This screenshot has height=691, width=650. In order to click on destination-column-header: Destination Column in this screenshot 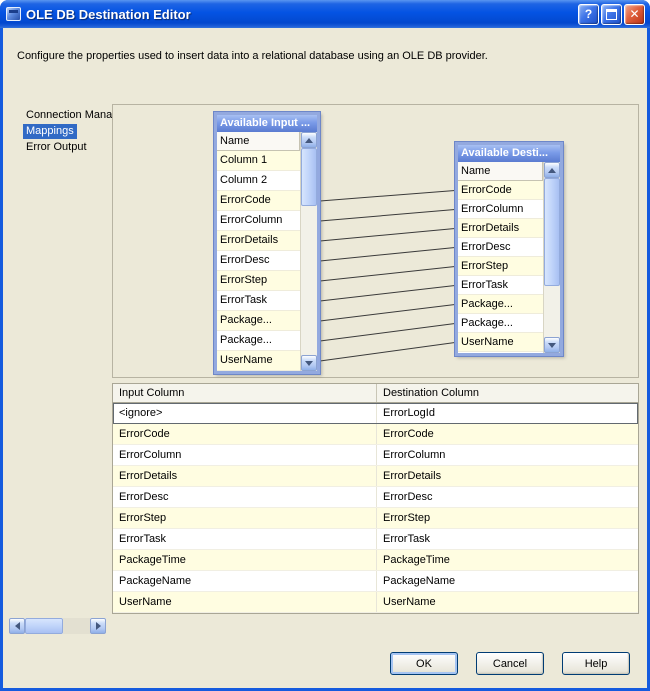, I will do `click(507, 393)`.